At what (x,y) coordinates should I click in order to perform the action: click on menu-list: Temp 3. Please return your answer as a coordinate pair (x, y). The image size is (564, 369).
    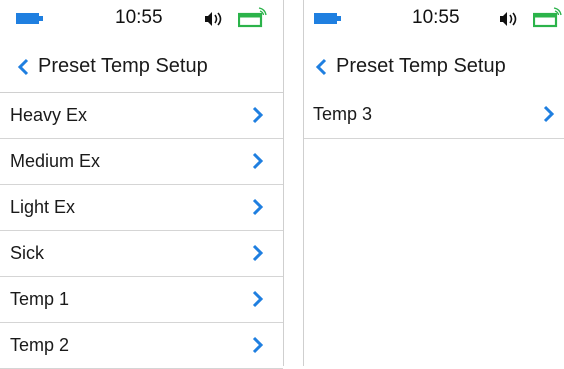
    Looking at the image, I should click on (434, 115).